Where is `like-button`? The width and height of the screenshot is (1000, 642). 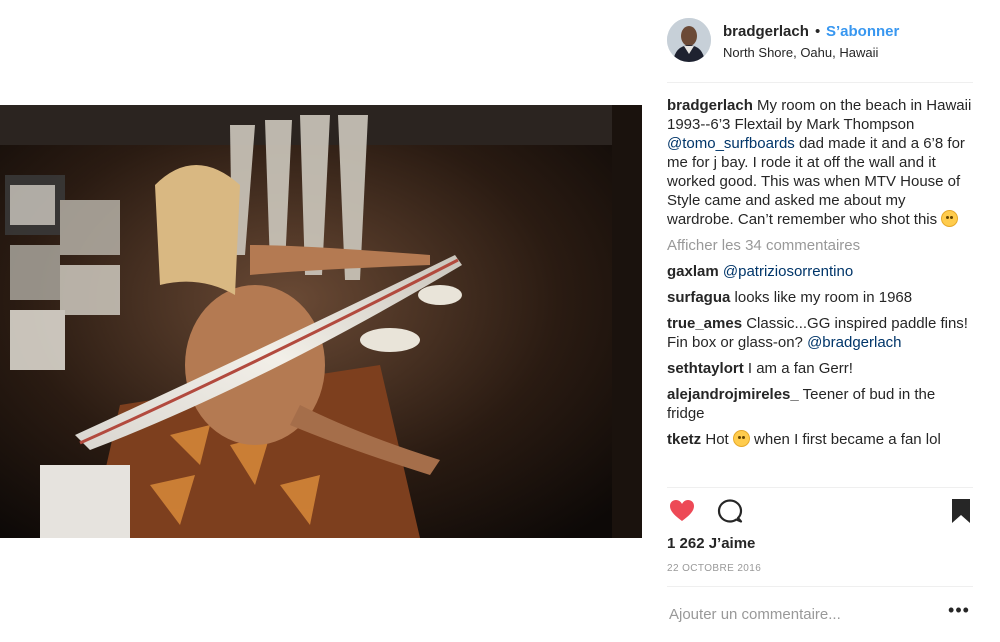 like-button is located at coordinates (682, 511).